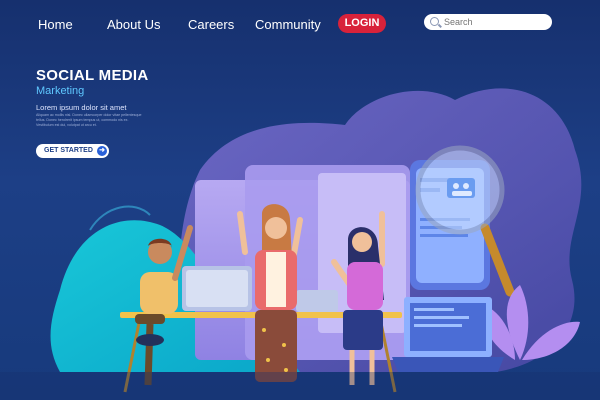 This screenshot has width=600, height=400. Describe the element at coordinates (494, 22) in the screenshot. I see `search-input` at that location.